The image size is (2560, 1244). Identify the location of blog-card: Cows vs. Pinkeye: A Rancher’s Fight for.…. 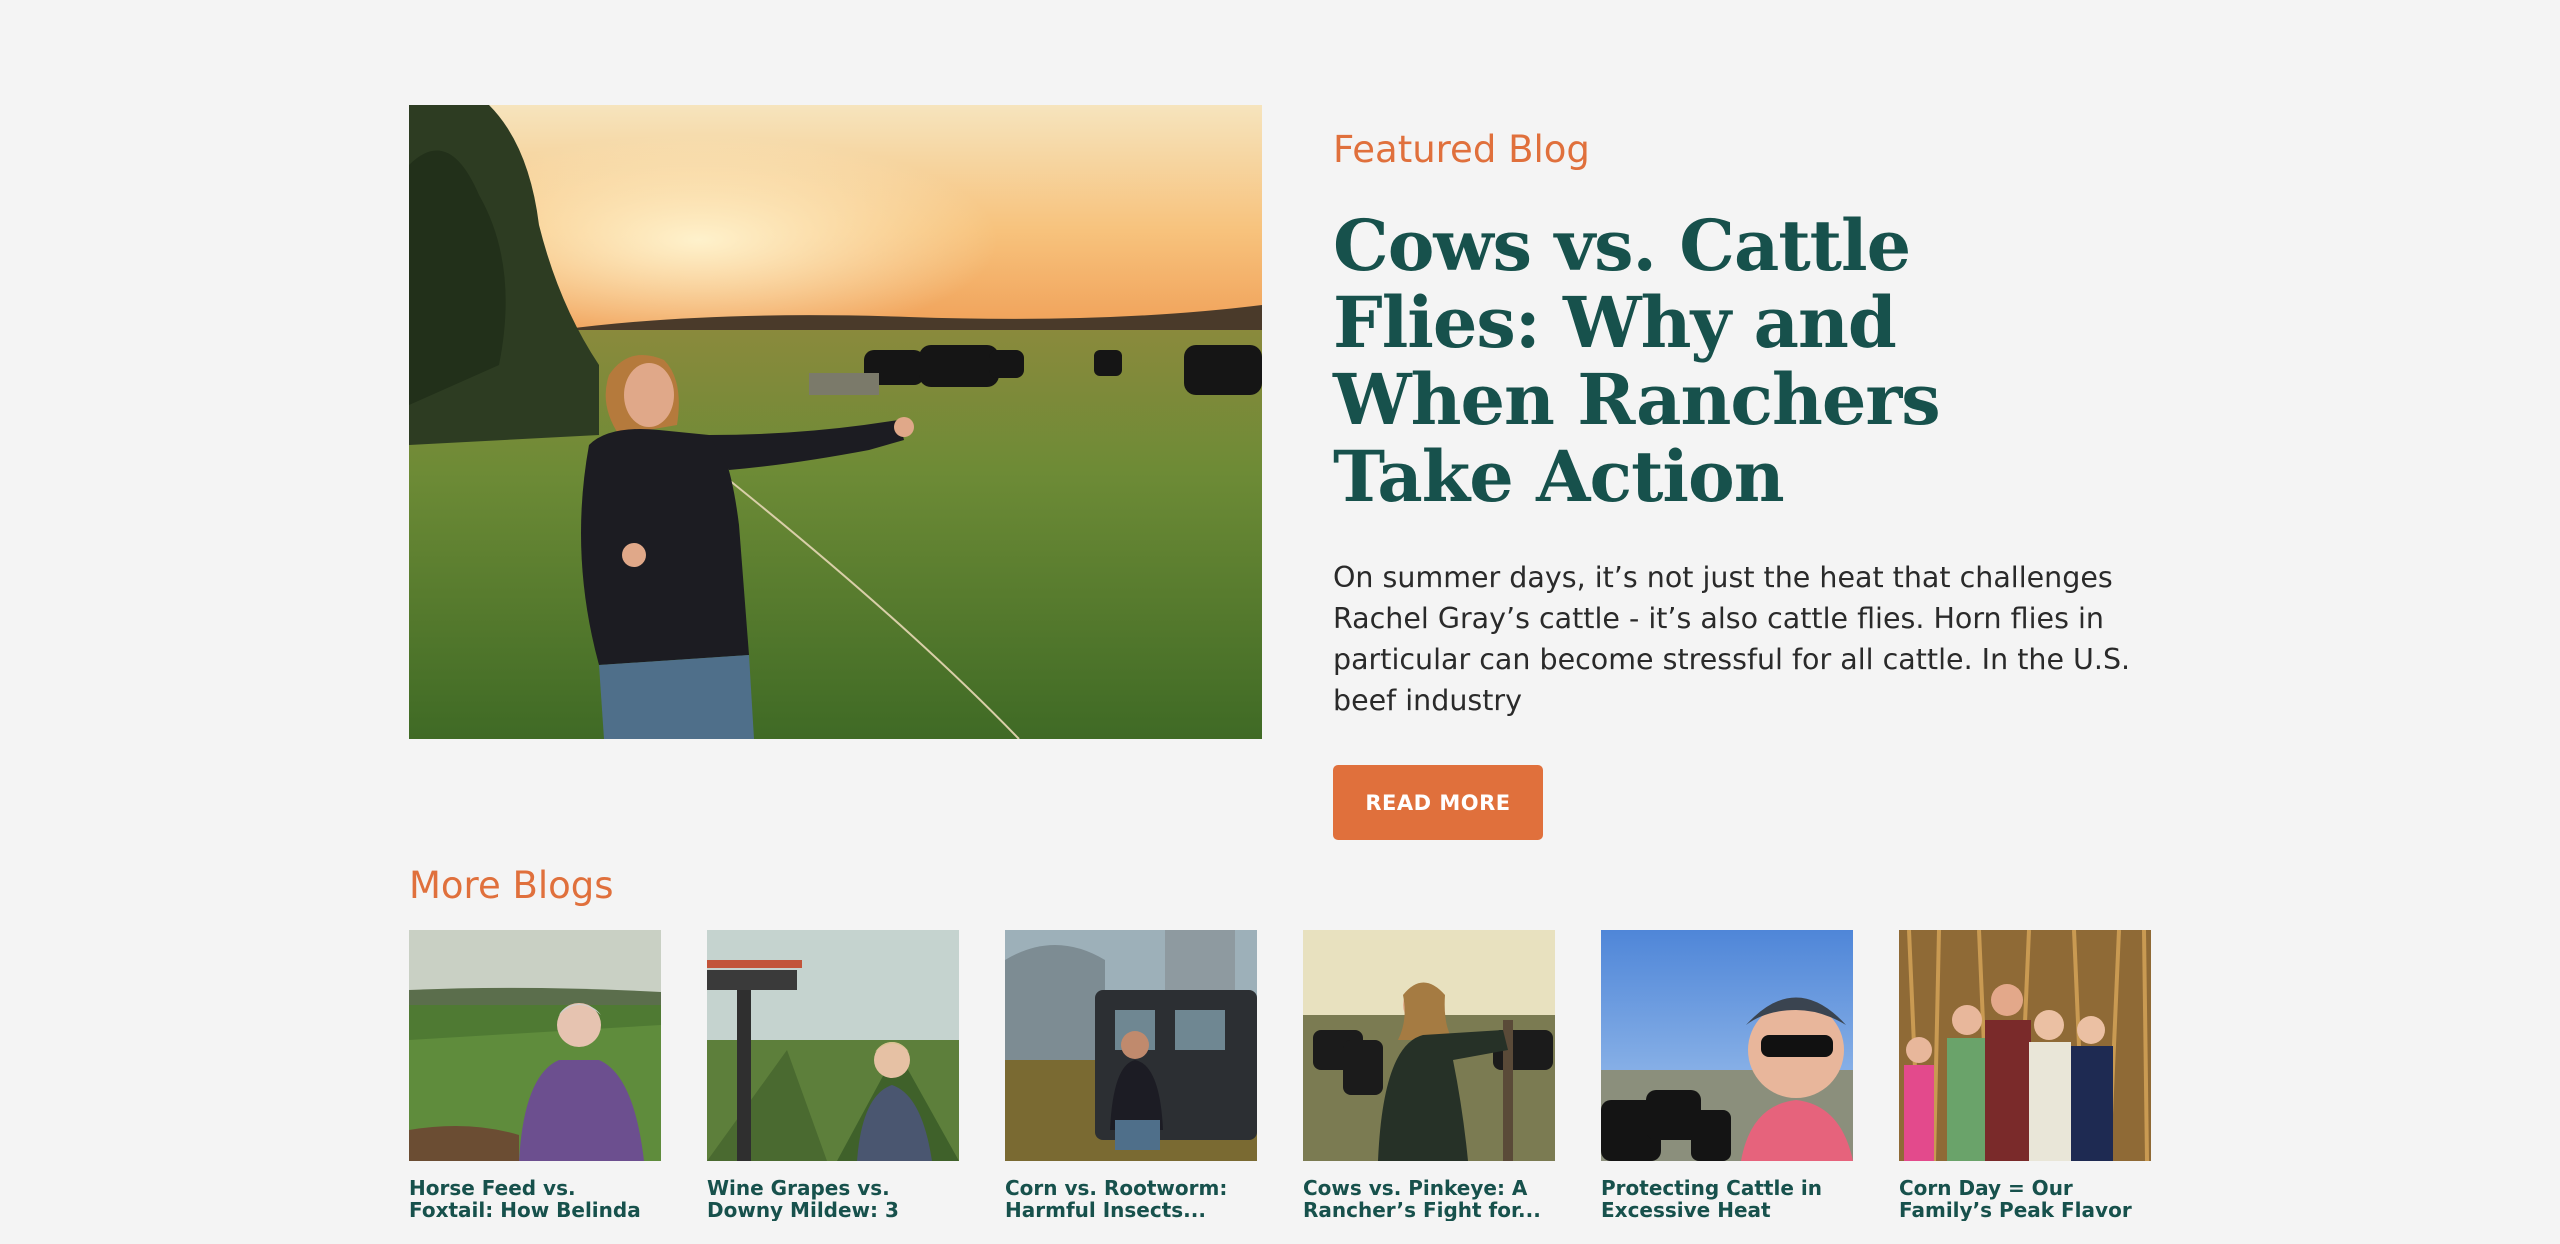
(1429, 1075).